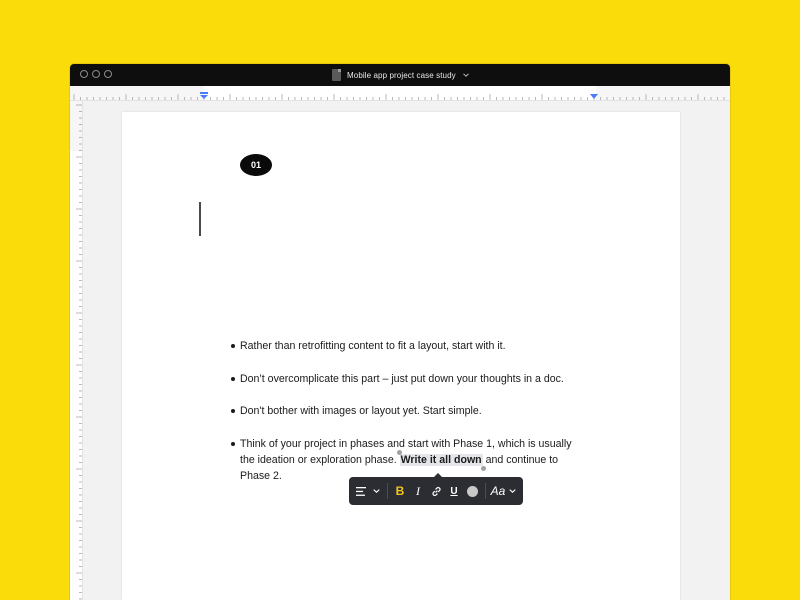 Image resolution: width=800 pixels, height=600 pixels. What do you see at coordinates (336, 75) in the screenshot?
I see `document-icon` at bounding box center [336, 75].